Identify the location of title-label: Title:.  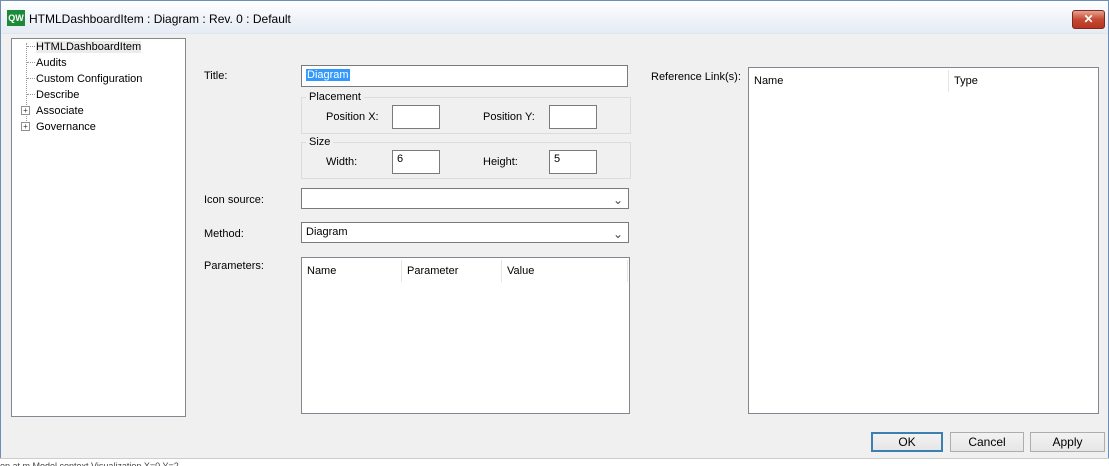
(216, 76).